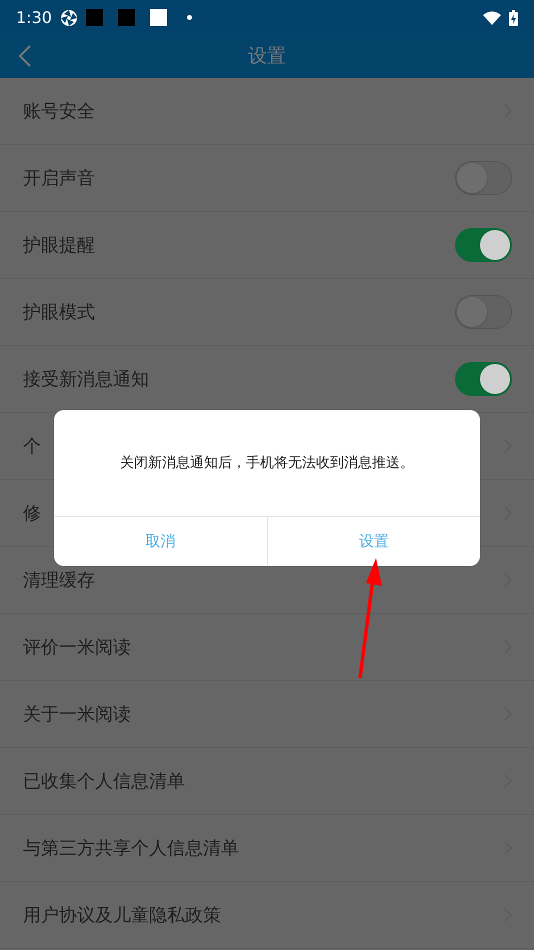  What do you see at coordinates (59, 312) in the screenshot?
I see `setting-label: 护眼模式` at bounding box center [59, 312].